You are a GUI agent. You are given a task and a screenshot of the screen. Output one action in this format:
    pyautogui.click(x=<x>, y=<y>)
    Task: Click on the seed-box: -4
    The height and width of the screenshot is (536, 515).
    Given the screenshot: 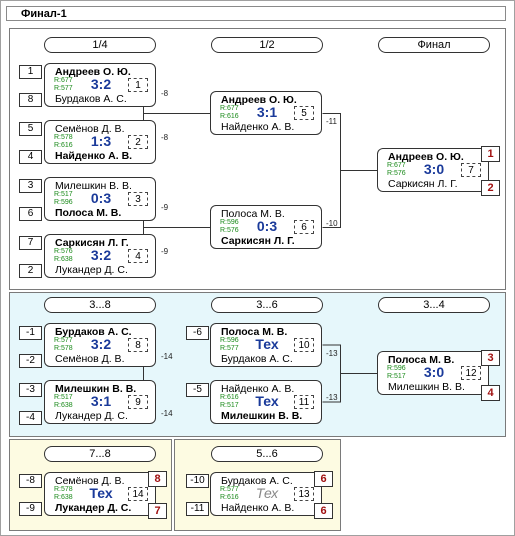 What is the action you would take?
    pyautogui.click(x=30, y=418)
    